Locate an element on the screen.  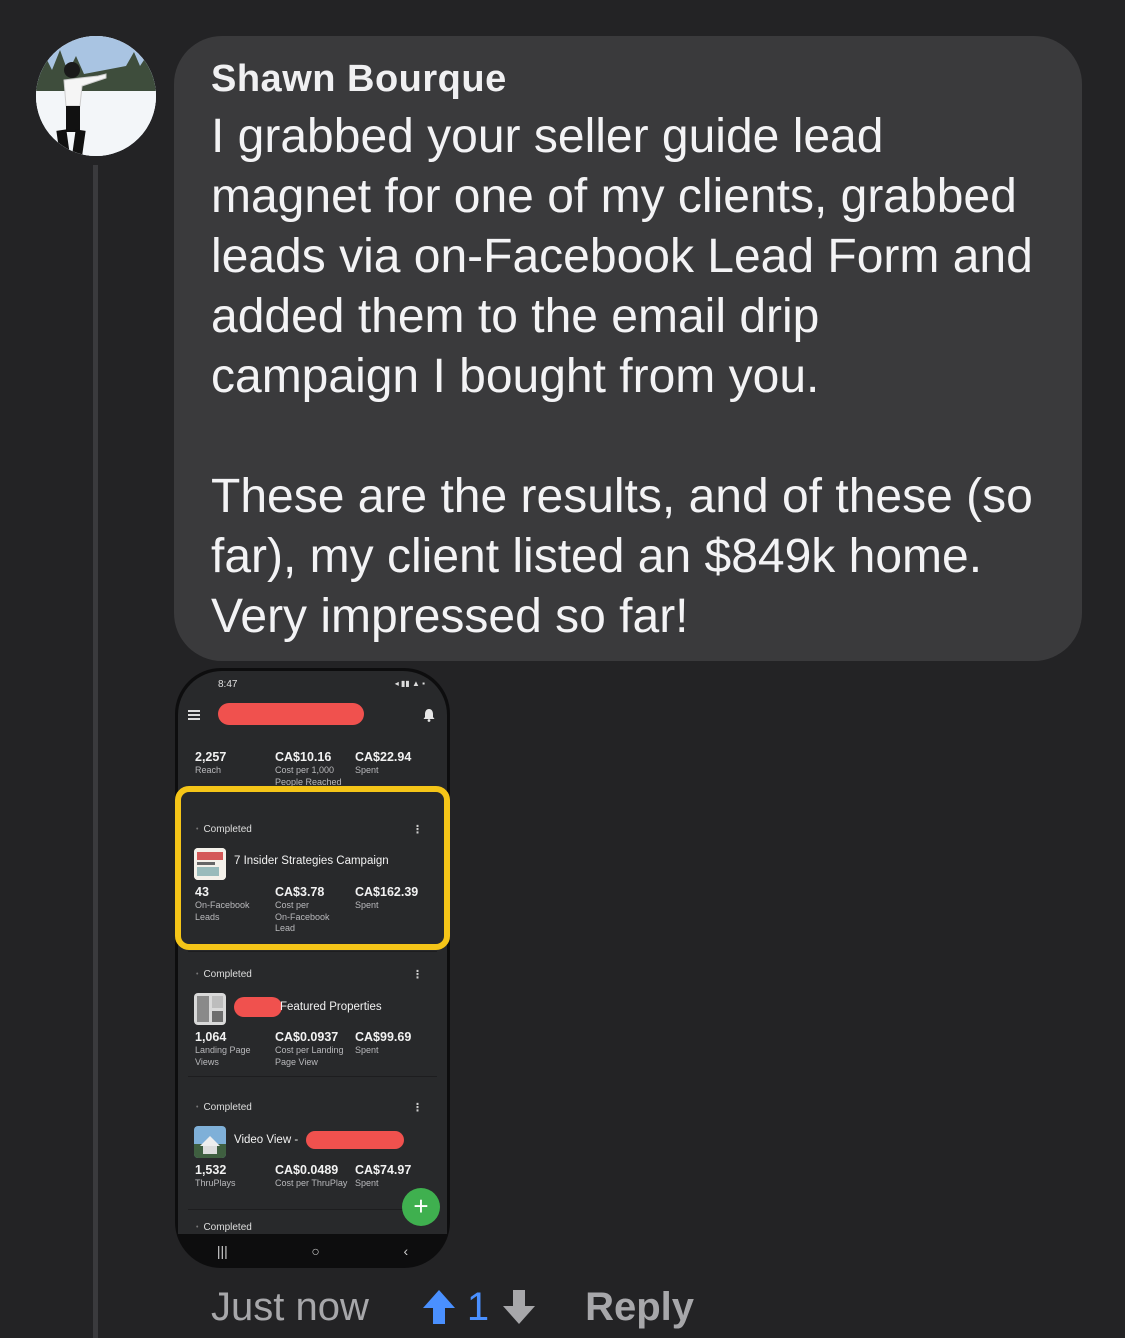
campaign-name: Video View - is located at coordinates (266, 1140).